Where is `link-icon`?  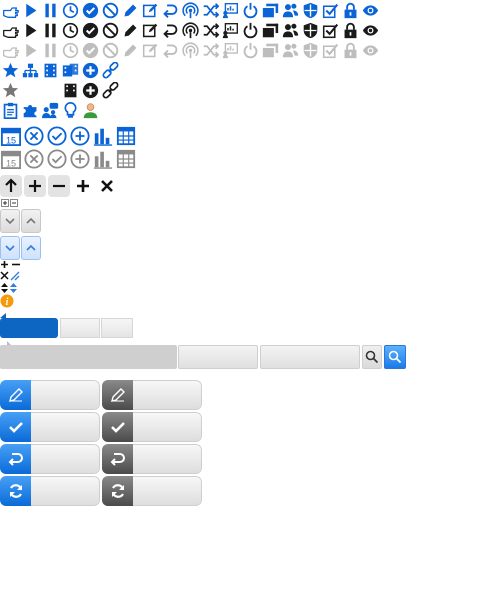
link-icon is located at coordinates (110, 70).